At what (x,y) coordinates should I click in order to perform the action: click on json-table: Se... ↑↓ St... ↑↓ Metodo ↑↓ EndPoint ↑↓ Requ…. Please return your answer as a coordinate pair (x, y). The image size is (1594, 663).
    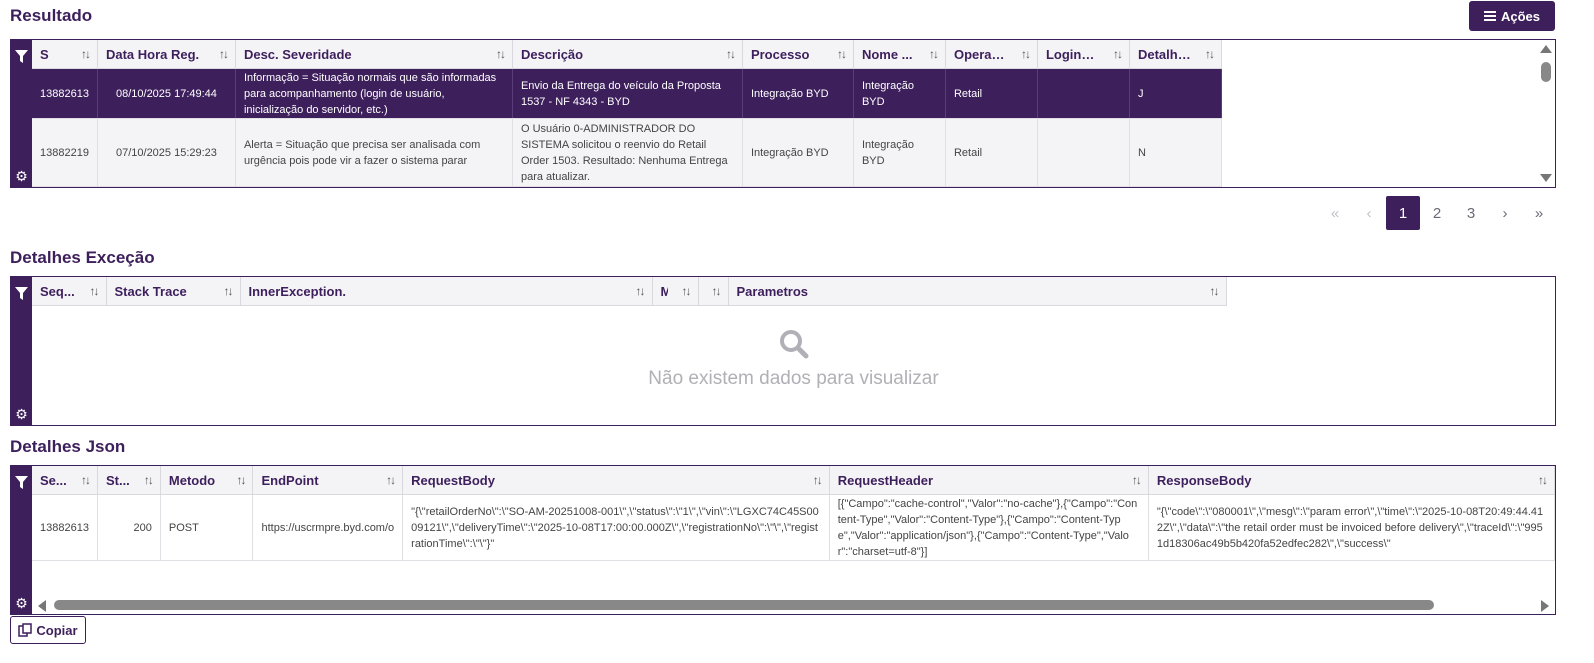
    Looking at the image, I should click on (793, 513).